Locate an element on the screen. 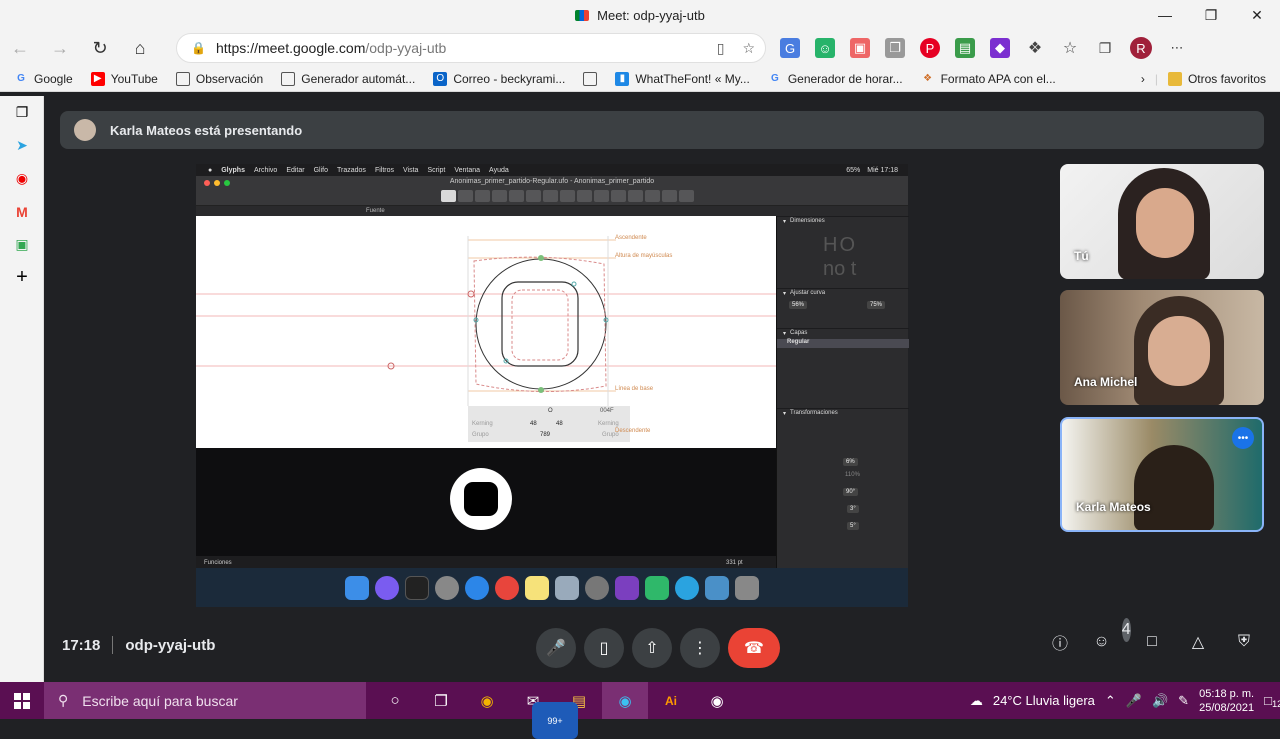 Image resolution: width=1280 pixels, height=739 pixels. chevron-up-icon: ⌃ is located at coordinates (1110, 701).